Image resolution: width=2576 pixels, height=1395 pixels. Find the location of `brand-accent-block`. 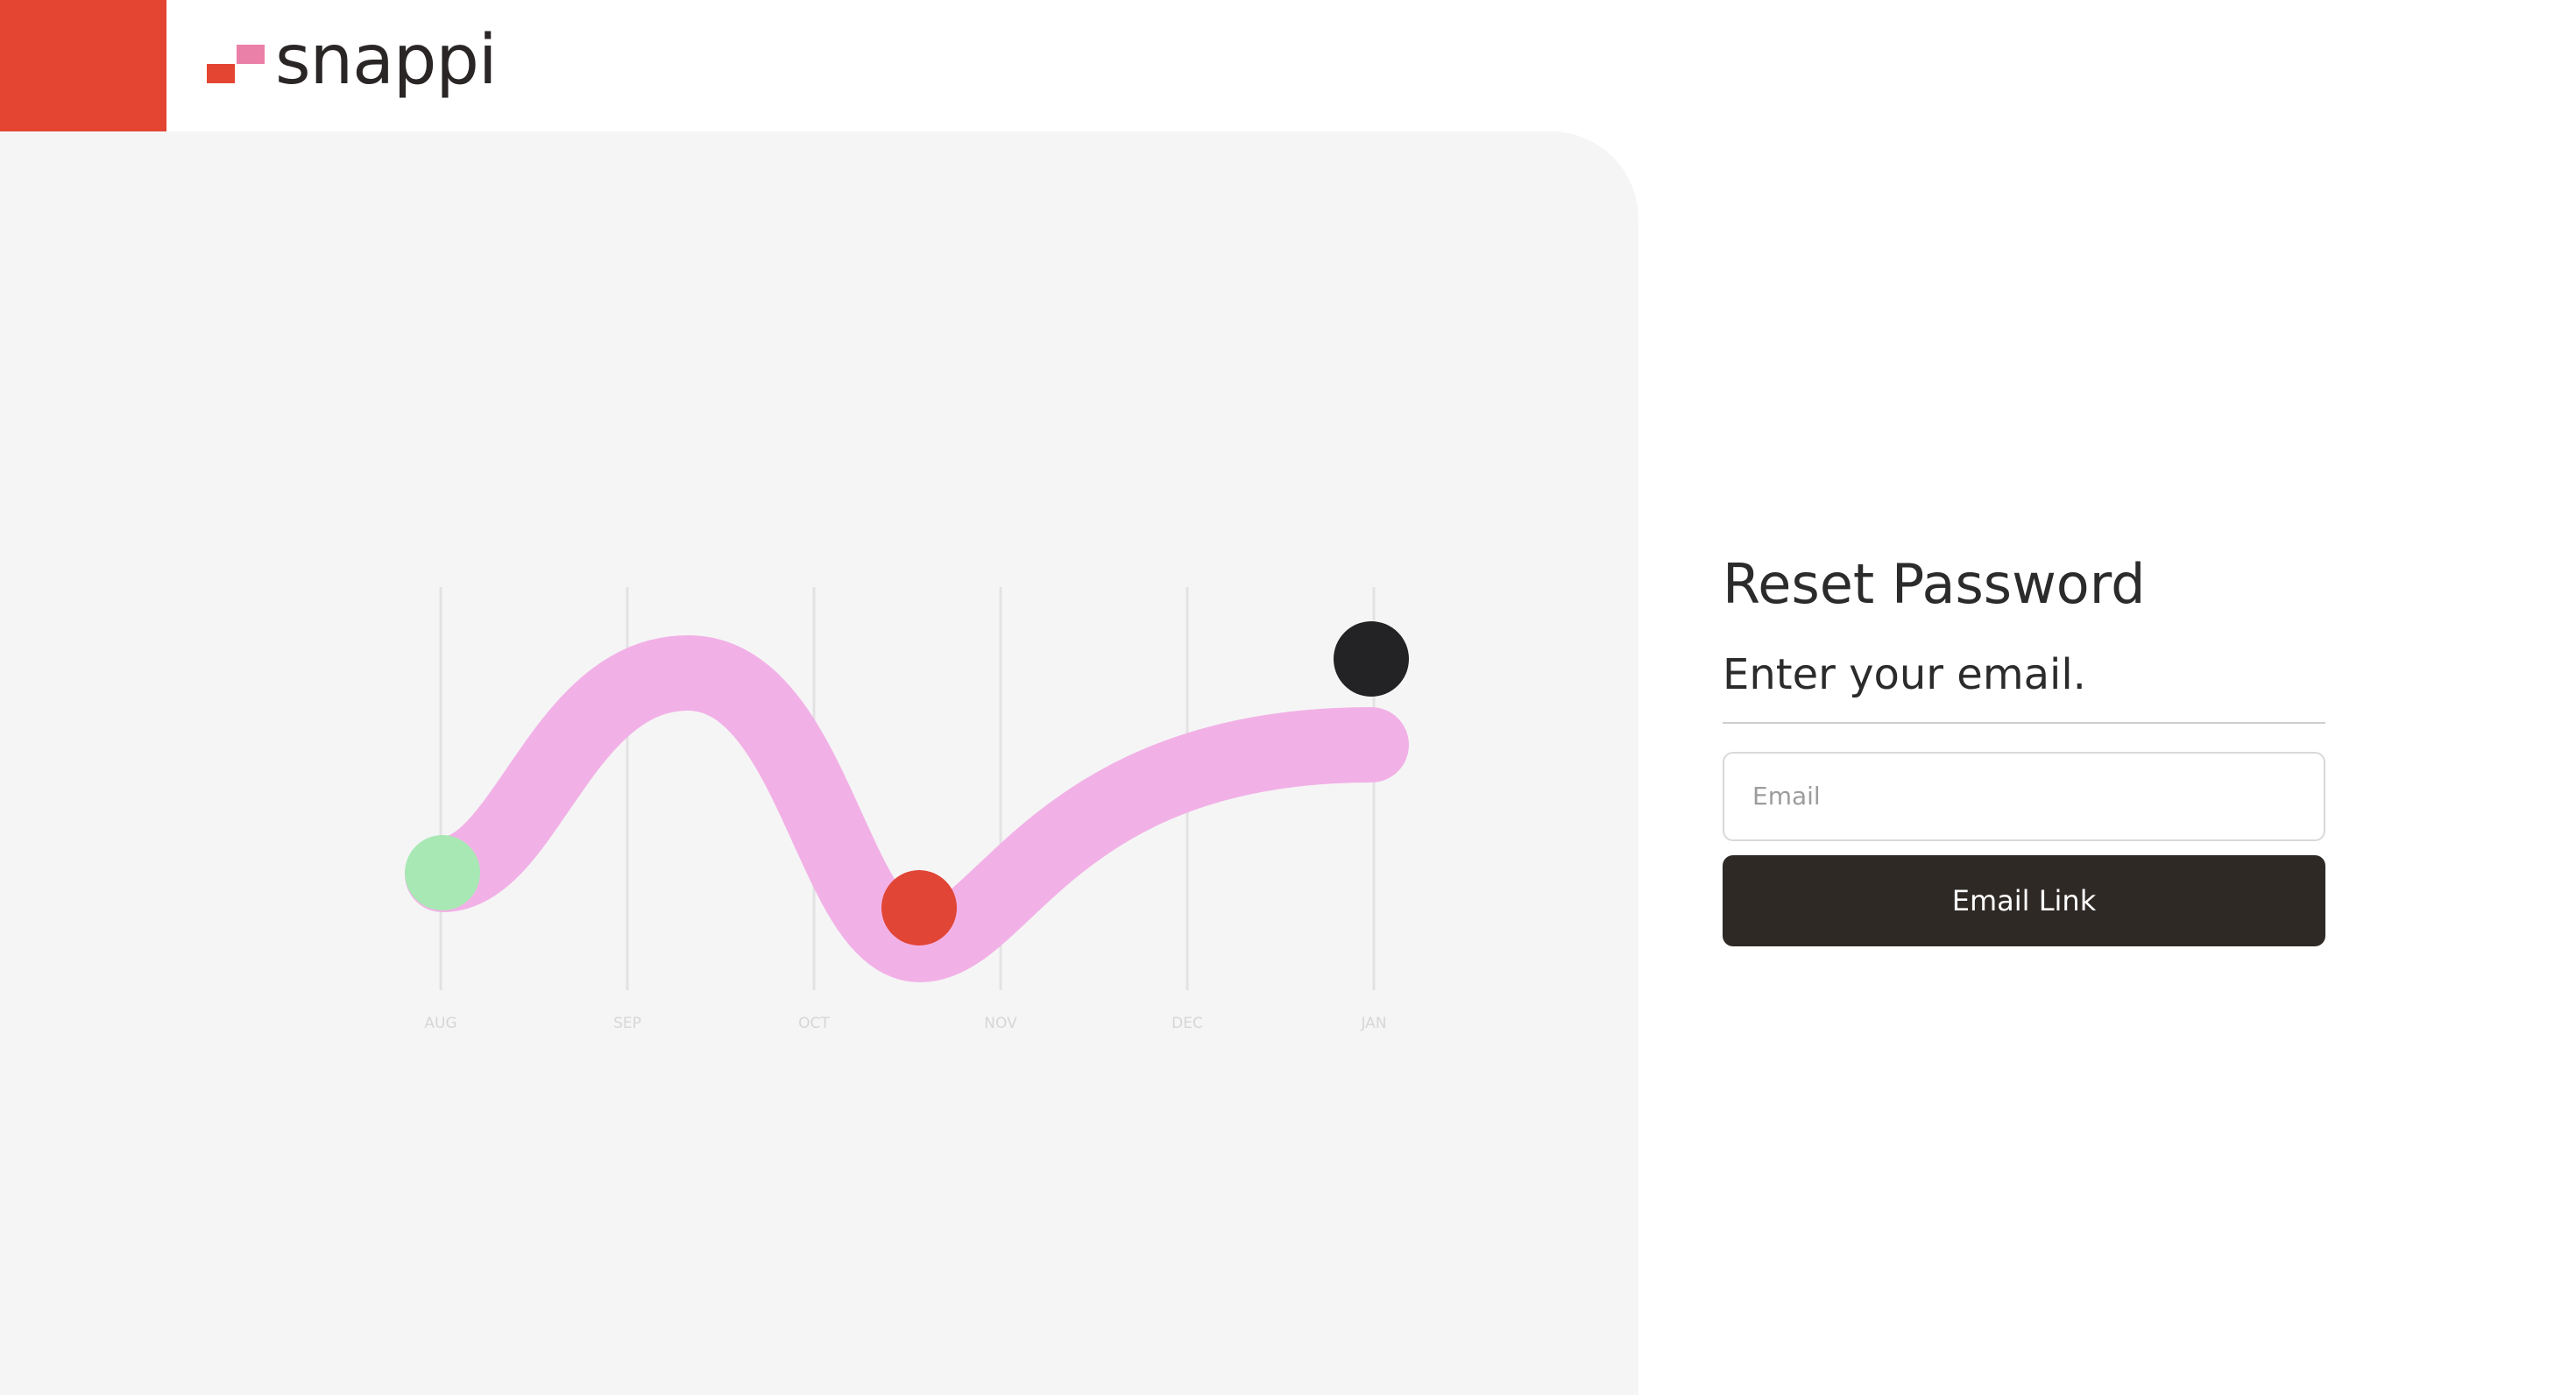

brand-accent-block is located at coordinates (83, 65).